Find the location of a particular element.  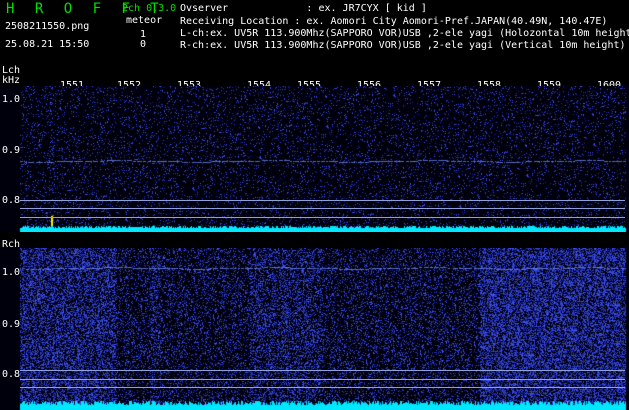

lch-ytick-label: 0.8 is located at coordinates (11, 200).